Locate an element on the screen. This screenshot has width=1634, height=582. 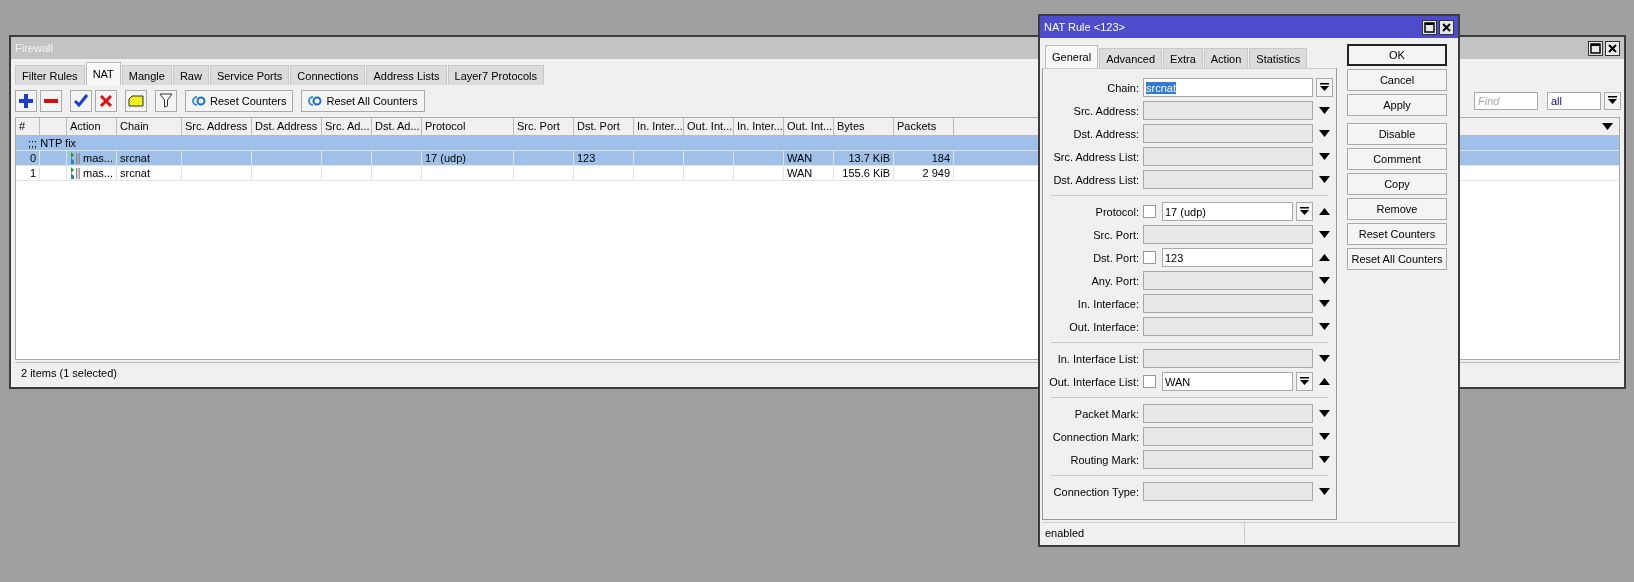
reset-counters-button: Reset Counters is located at coordinates (239, 100).